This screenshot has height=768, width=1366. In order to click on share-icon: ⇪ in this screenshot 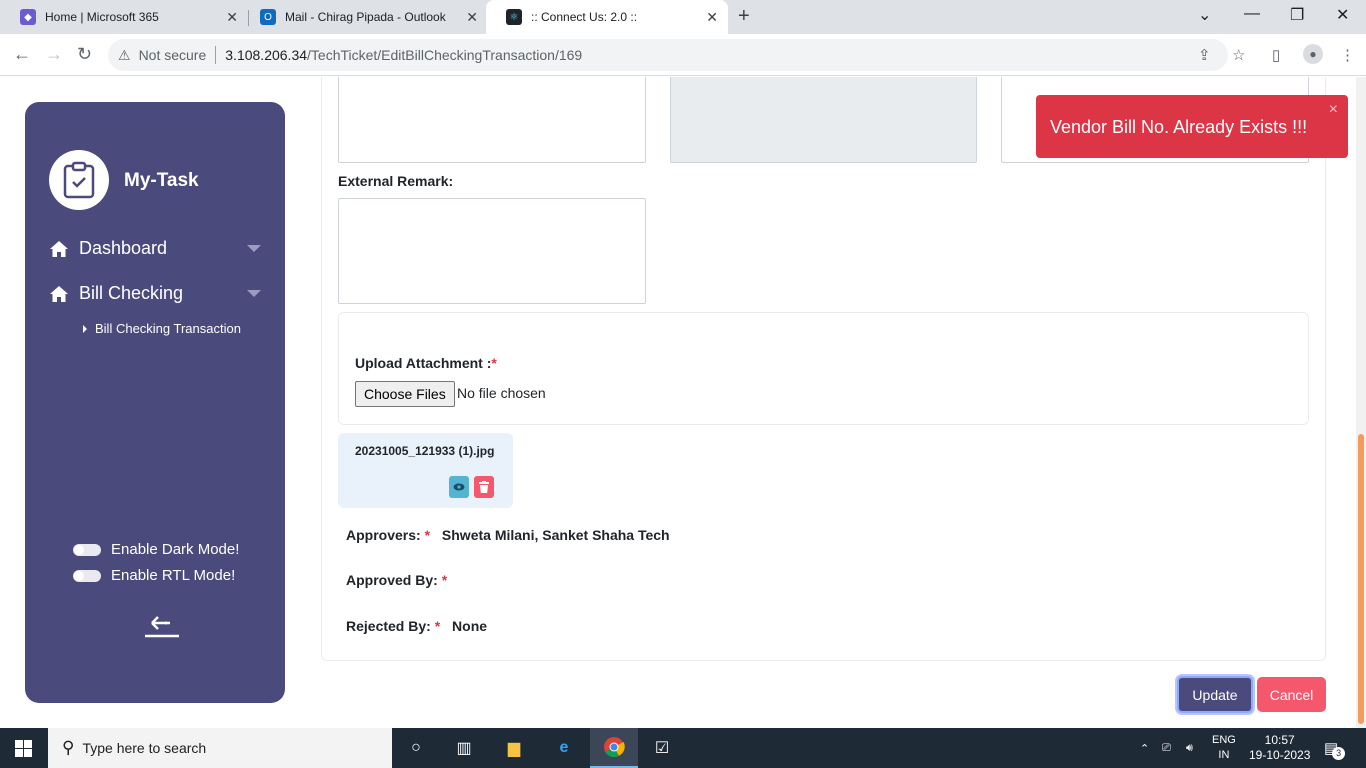, I will do `click(1204, 55)`.